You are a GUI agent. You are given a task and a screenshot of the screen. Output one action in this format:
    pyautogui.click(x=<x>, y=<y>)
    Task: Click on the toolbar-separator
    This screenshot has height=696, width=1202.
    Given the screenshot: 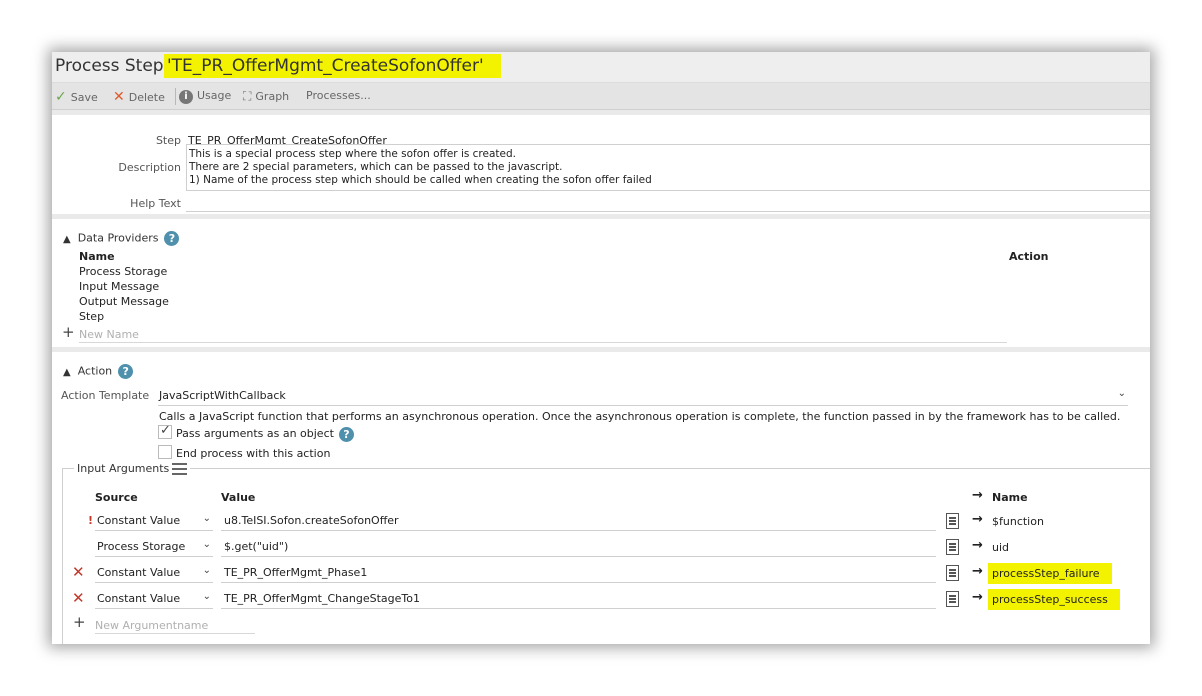 What is the action you would take?
    pyautogui.click(x=175, y=96)
    